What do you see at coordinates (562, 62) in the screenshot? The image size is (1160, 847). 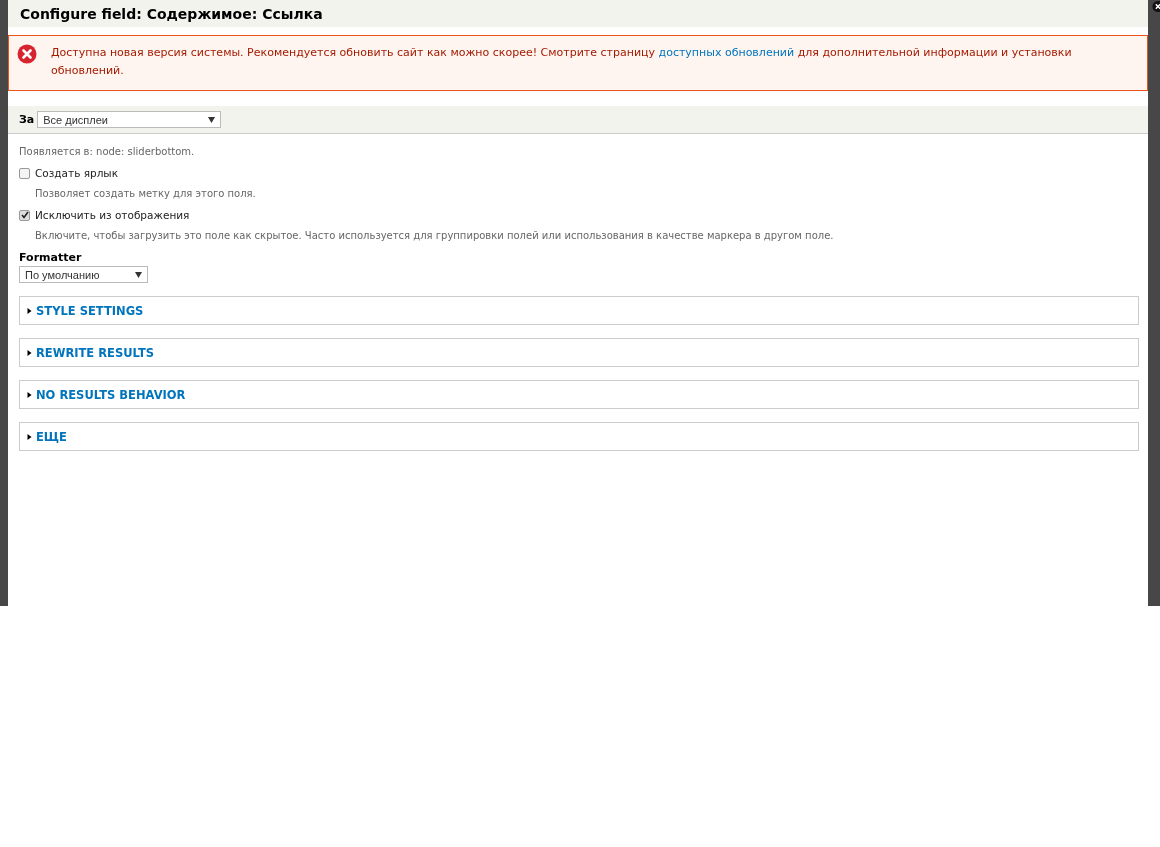 I see `update-message-text: Доступна новая версия системы. Рекомендуется обновить сайт как можно скорее! Смотрите страницу доступных обновлений для дополнительной информации и установки обновлений.` at bounding box center [562, 62].